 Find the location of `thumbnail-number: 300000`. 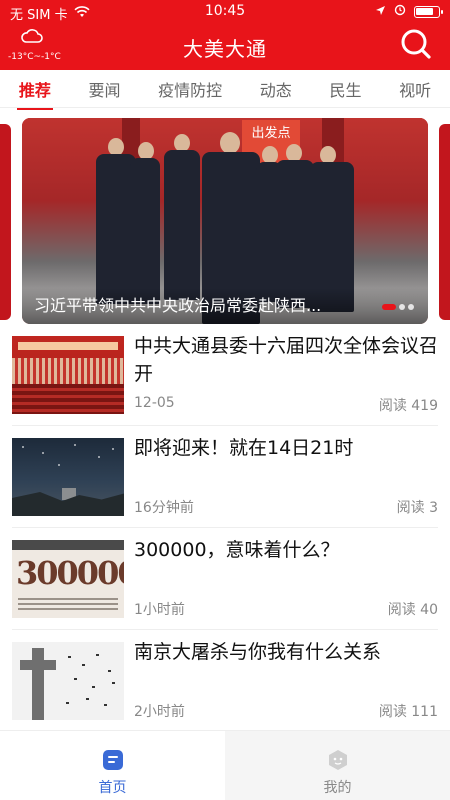

thumbnail-number: 300000 is located at coordinates (70, 573).